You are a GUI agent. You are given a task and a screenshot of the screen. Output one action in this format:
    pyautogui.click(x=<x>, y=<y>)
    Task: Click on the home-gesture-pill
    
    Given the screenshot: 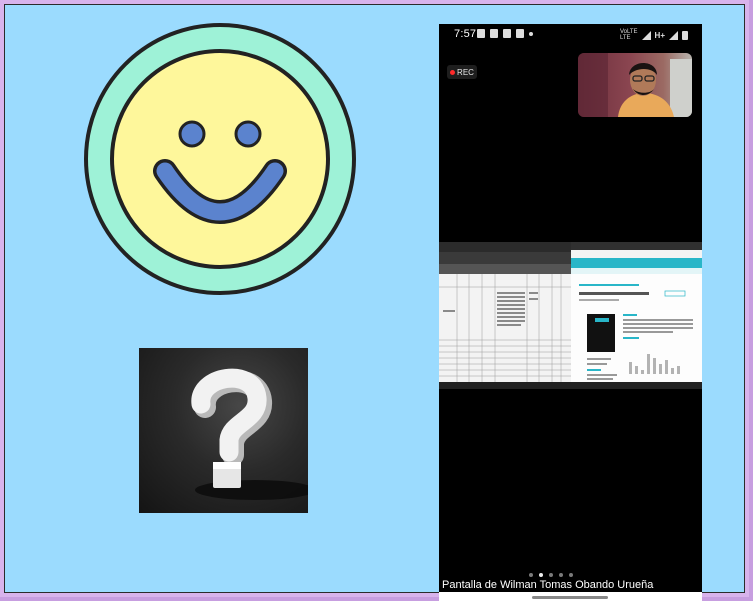 What is the action you would take?
    pyautogui.click(x=570, y=597)
    